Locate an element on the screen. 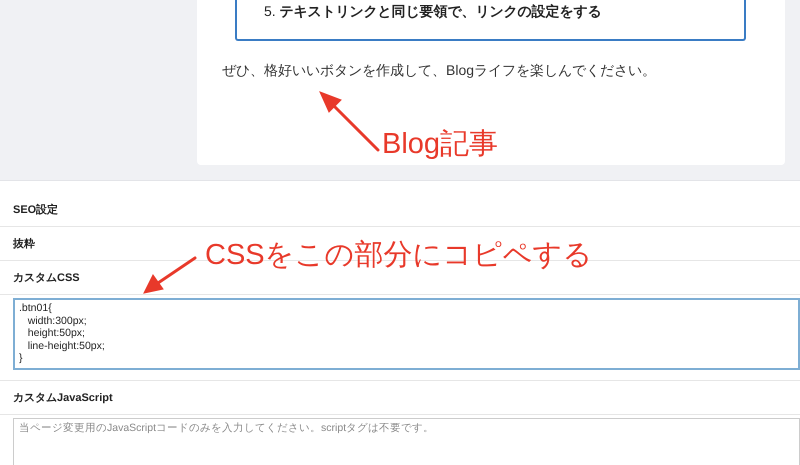  article-paragraph: ぜひ、格好いいボタンを作成して、Blogライフを楽しんでください。 is located at coordinates (440, 70).